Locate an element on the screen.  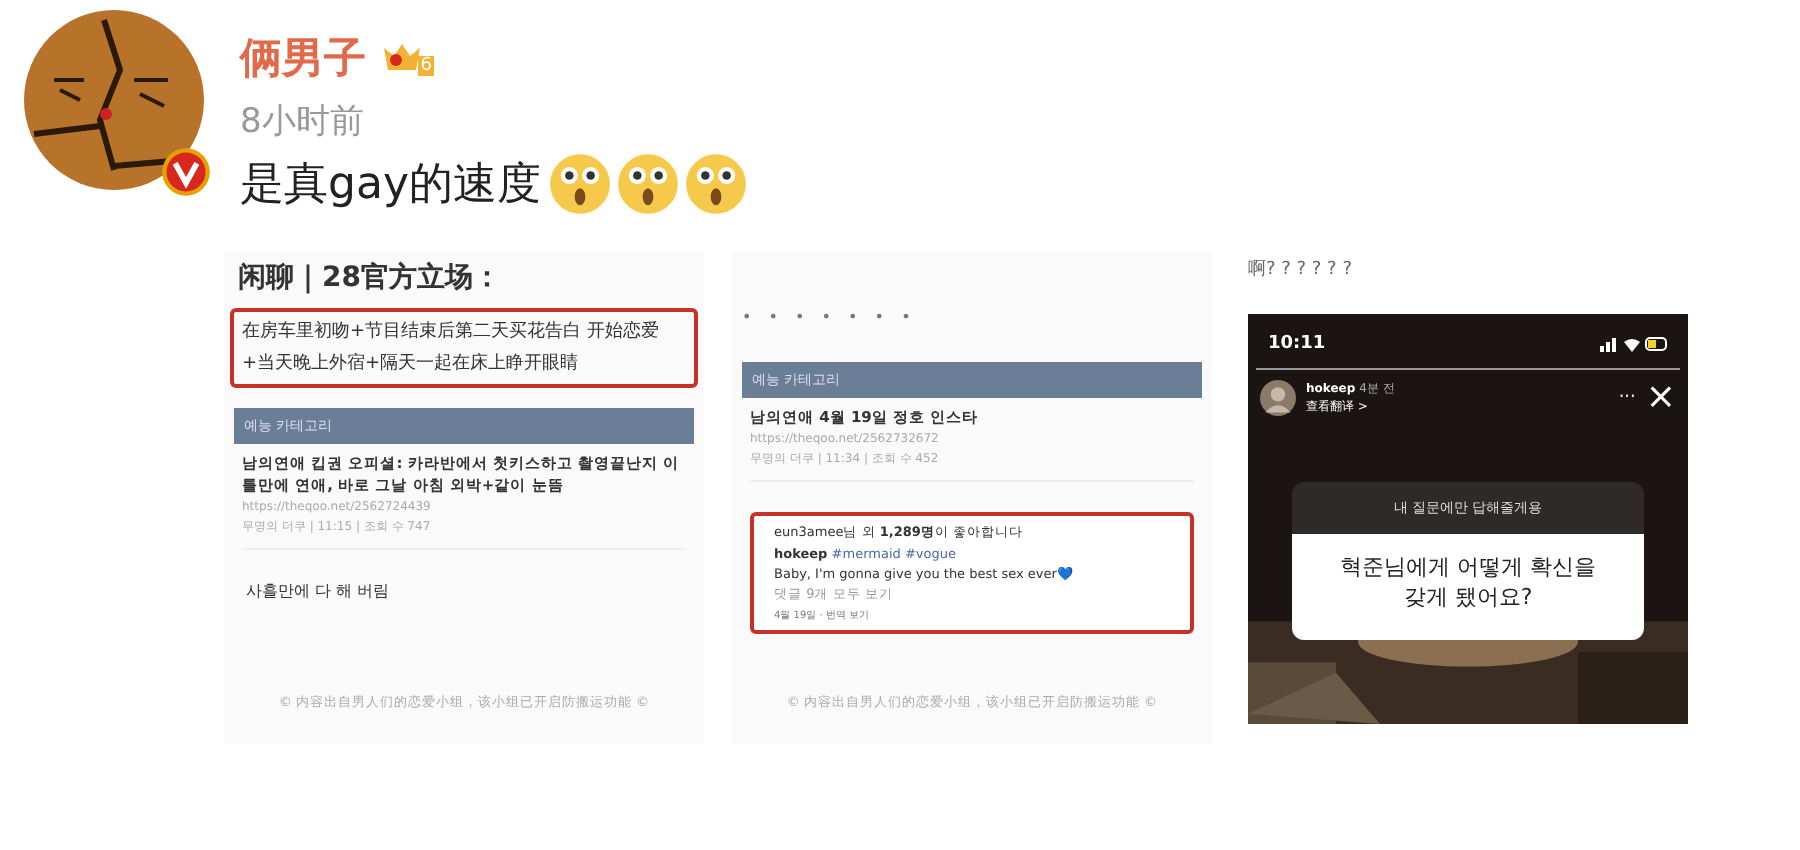
dots: • • • • • • • is located at coordinates (830, 317).